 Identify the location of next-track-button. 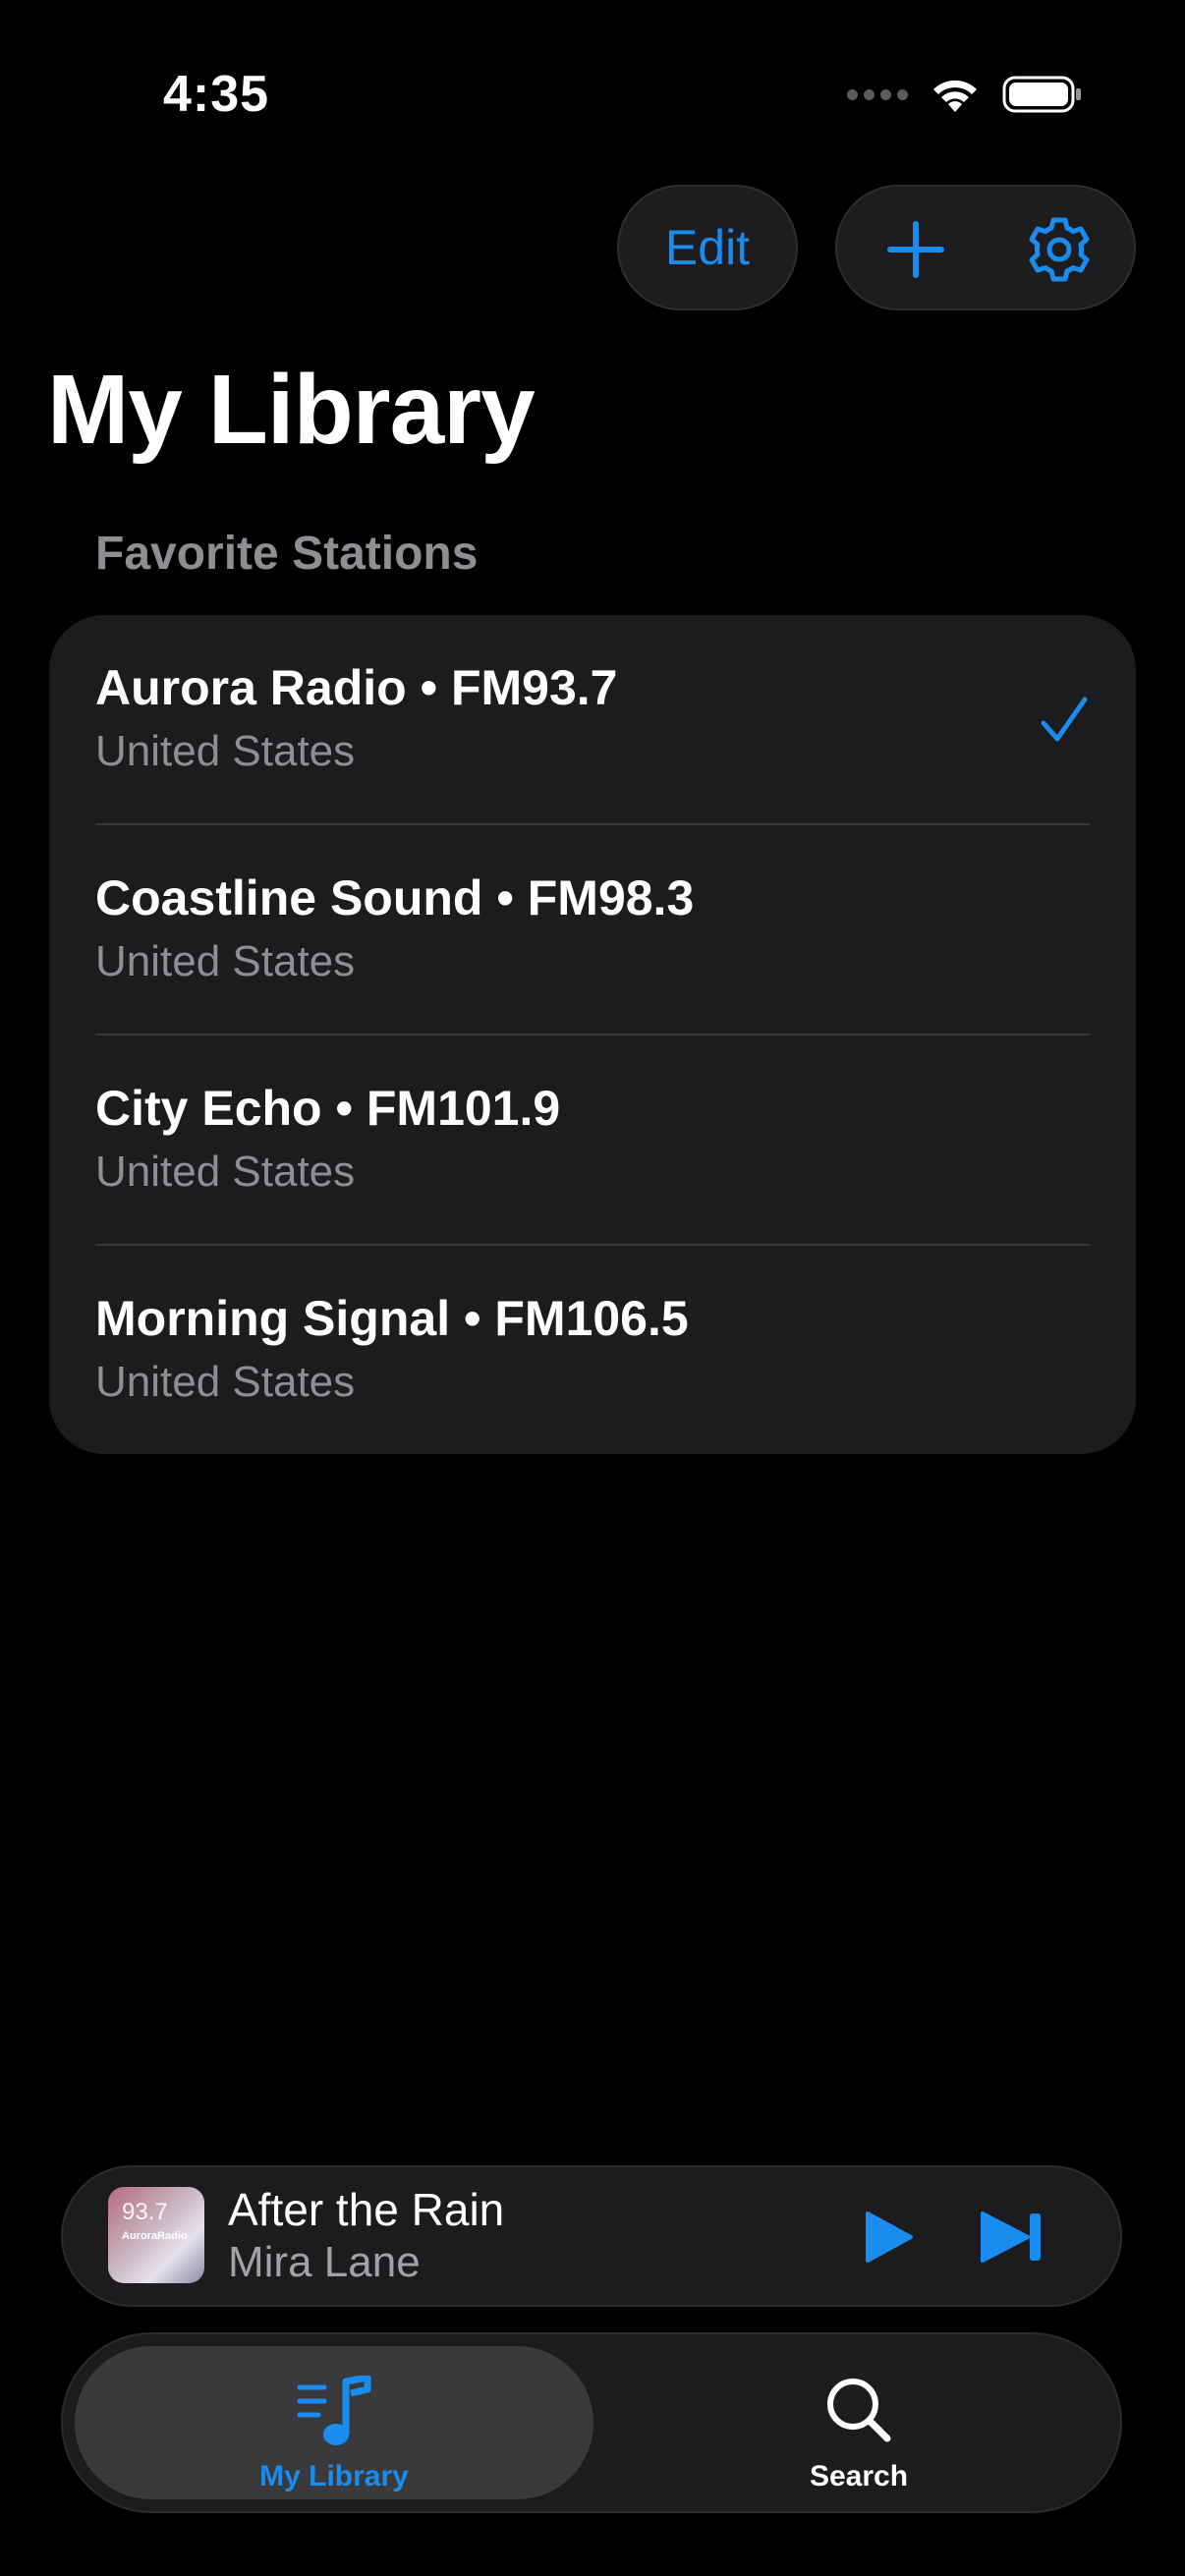
(1012, 2237).